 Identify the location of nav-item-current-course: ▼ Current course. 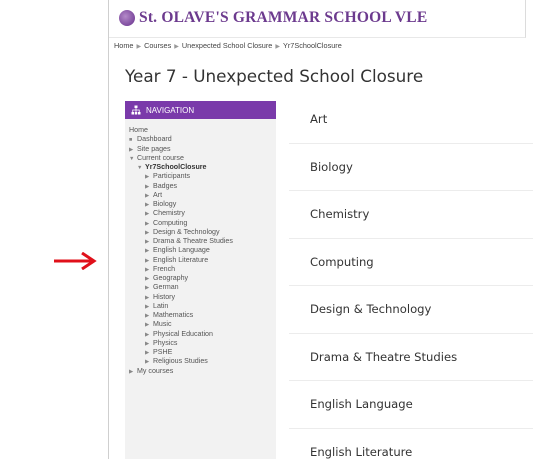
(200, 158).